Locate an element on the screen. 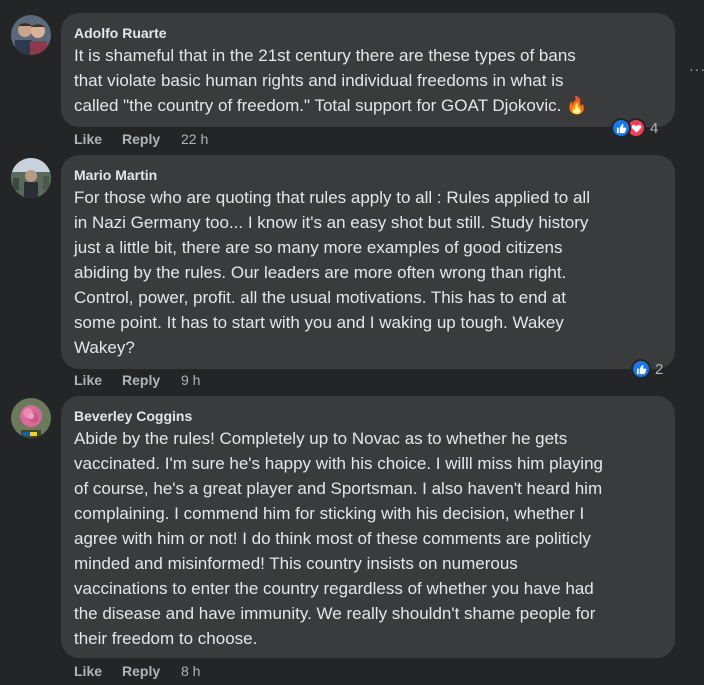 Image resolution: width=704 pixels, height=685 pixels. more-options-icon: ··· is located at coordinates (696, 69).